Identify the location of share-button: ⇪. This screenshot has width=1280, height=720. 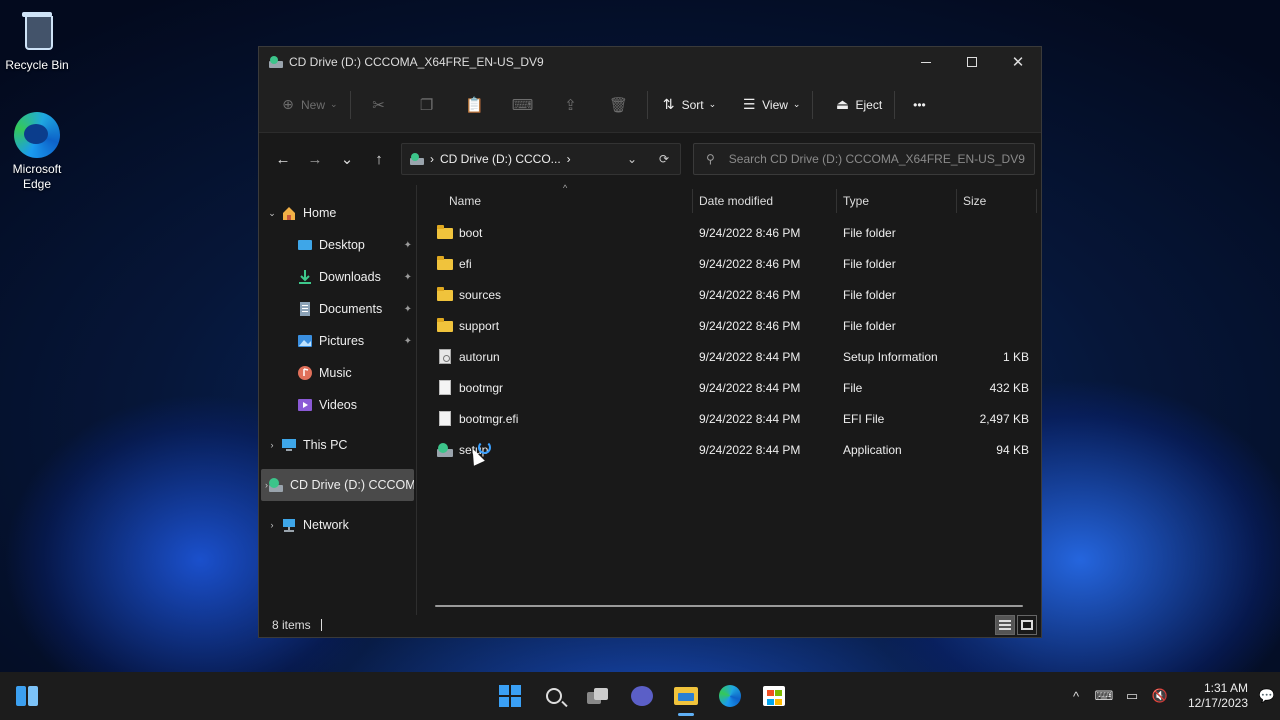
(571, 105).